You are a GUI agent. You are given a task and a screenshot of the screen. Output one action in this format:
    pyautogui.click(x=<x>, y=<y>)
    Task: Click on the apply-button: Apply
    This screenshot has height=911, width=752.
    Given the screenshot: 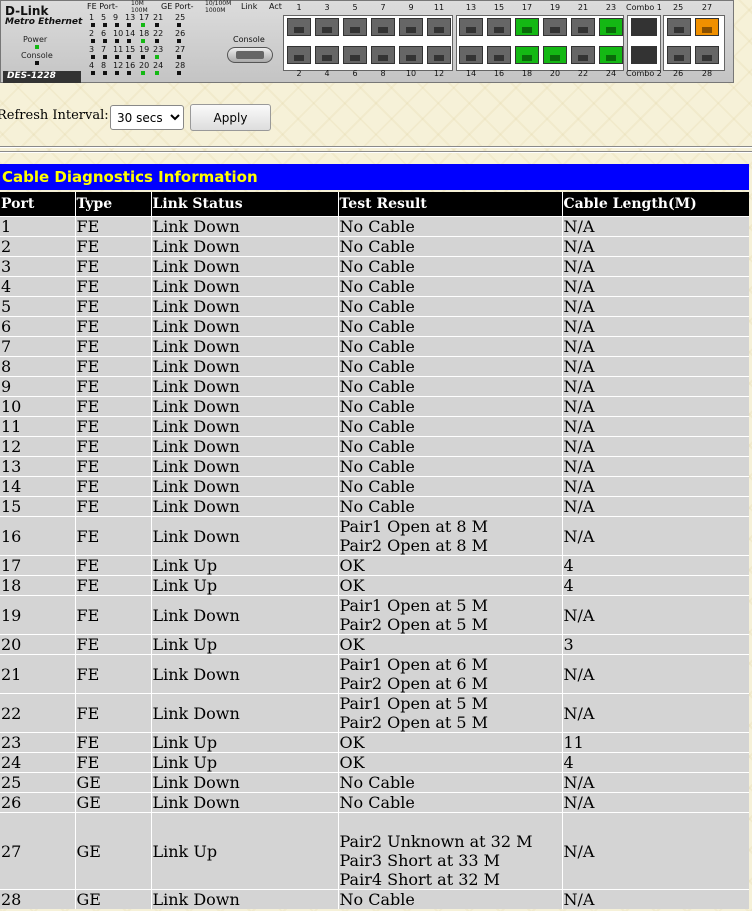 What is the action you would take?
    pyautogui.click(x=230, y=117)
    